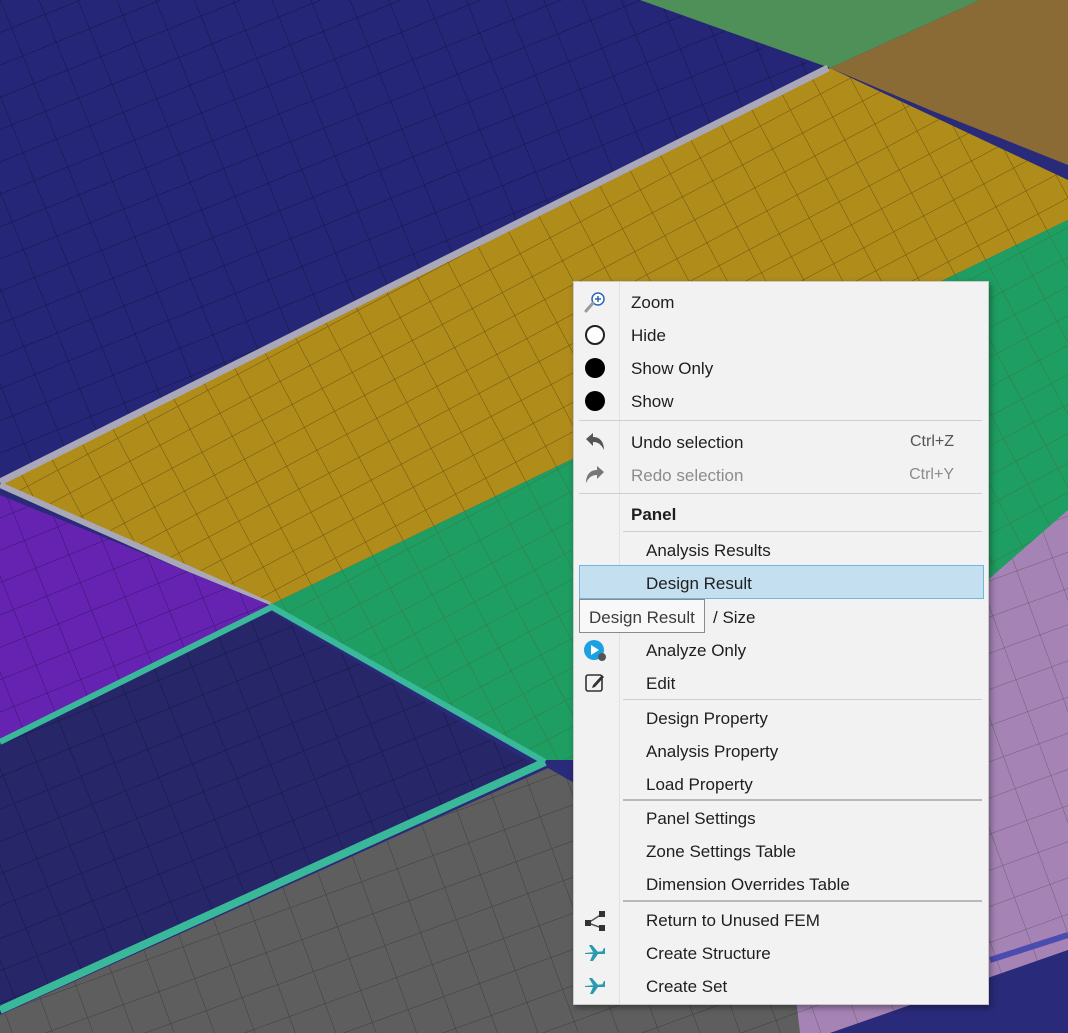  I want to click on menu-item-zoom: Zoom, so click(781, 301).